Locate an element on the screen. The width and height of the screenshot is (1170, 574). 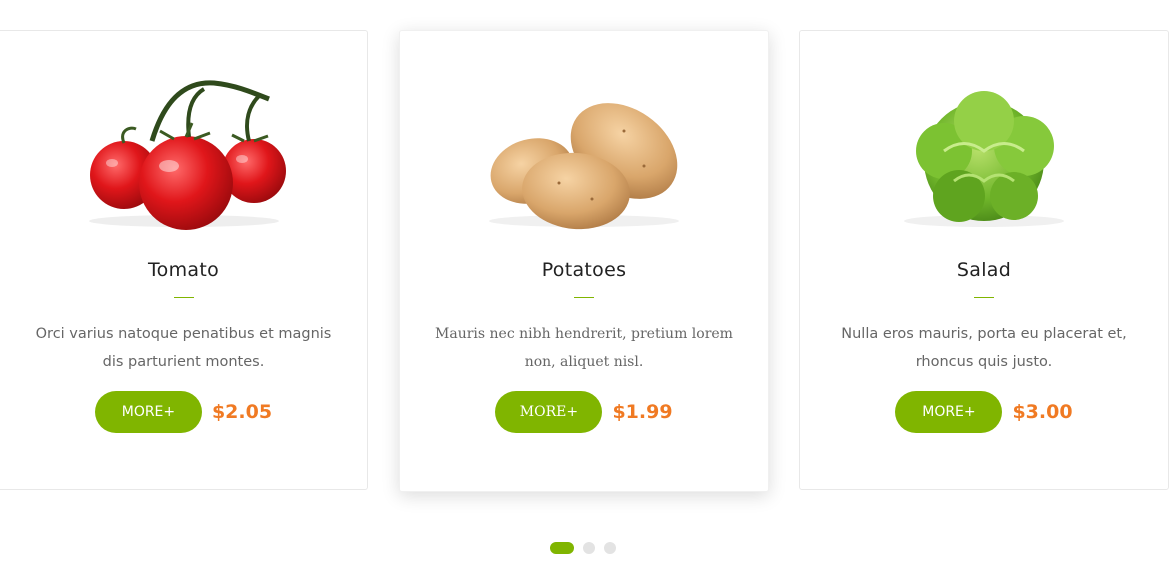
action-row: MORE+ $1.99 is located at coordinates (584, 412).